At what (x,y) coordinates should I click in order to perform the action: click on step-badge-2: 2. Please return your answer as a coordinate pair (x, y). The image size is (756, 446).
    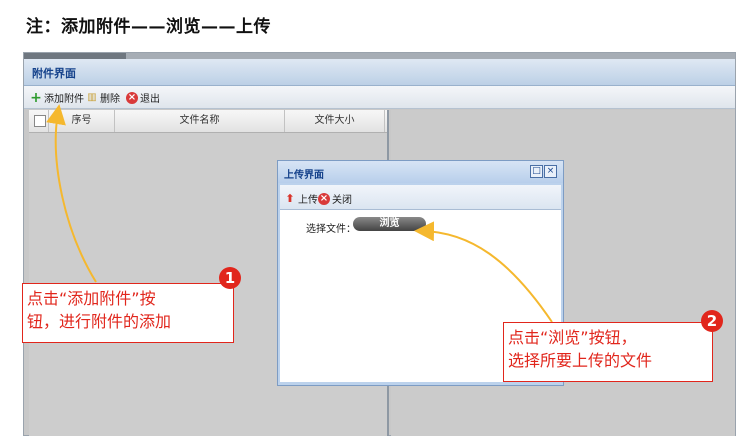
    Looking at the image, I should click on (712, 321).